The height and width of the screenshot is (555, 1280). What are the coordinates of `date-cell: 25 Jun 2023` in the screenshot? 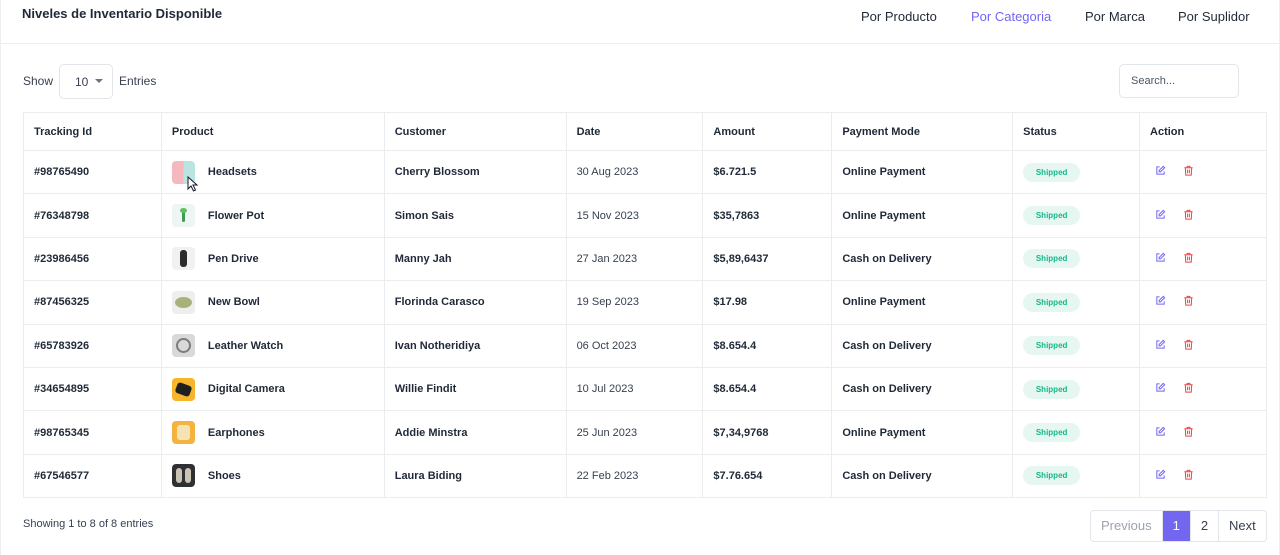 It's located at (634, 432).